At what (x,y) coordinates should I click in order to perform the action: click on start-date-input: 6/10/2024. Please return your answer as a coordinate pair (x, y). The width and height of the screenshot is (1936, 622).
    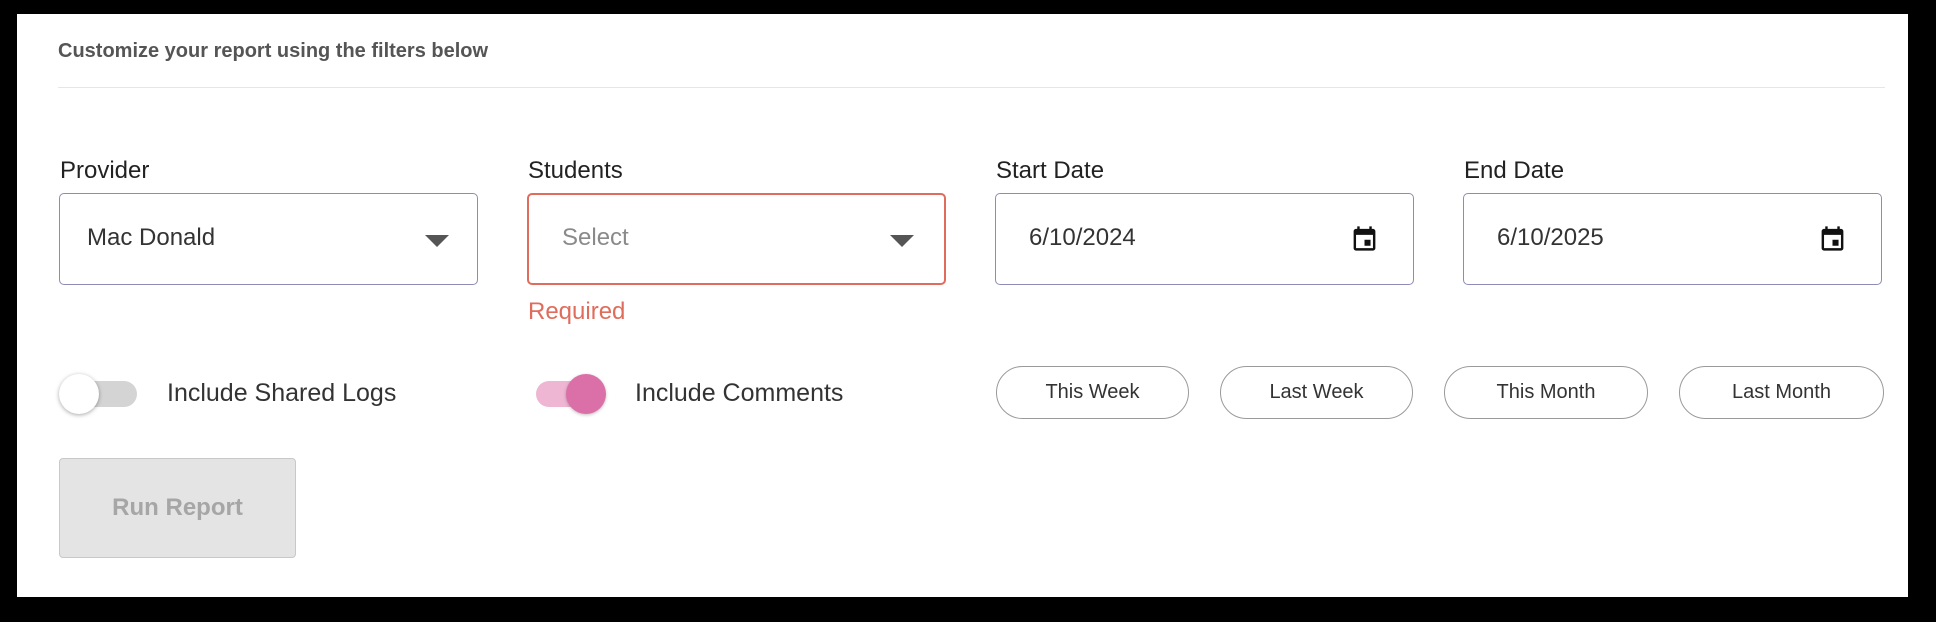
    Looking at the image, I should click on (1204, 239).